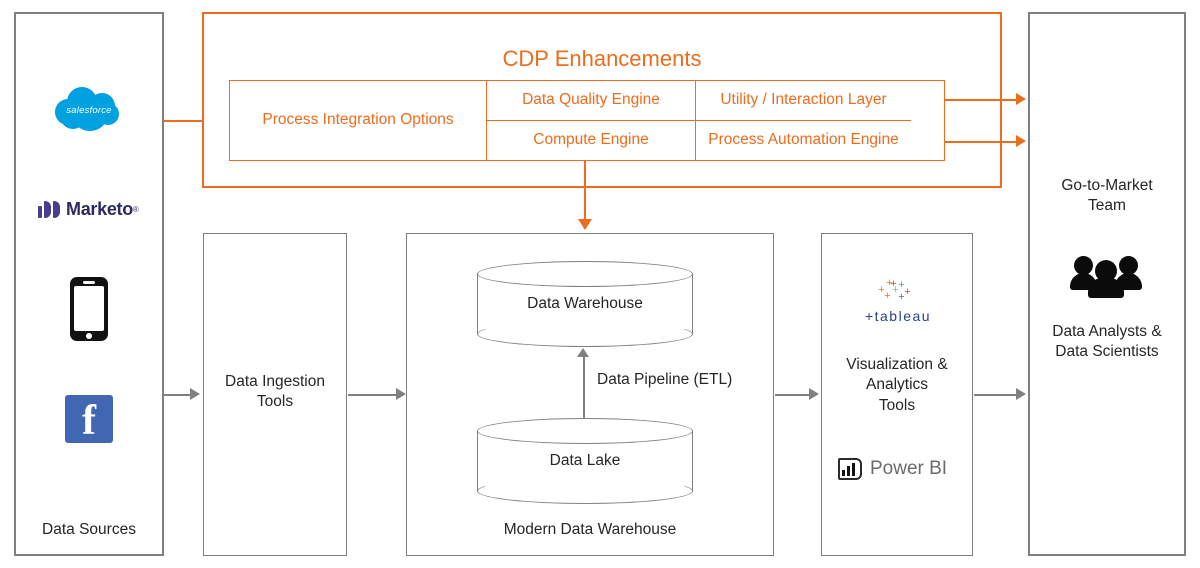 The image size is (1200, 568). What do you see at coordinates (814, 394) in the screenshot?
I see `arrow-warehouse-to-visualization` at bounding box center [814, 394].